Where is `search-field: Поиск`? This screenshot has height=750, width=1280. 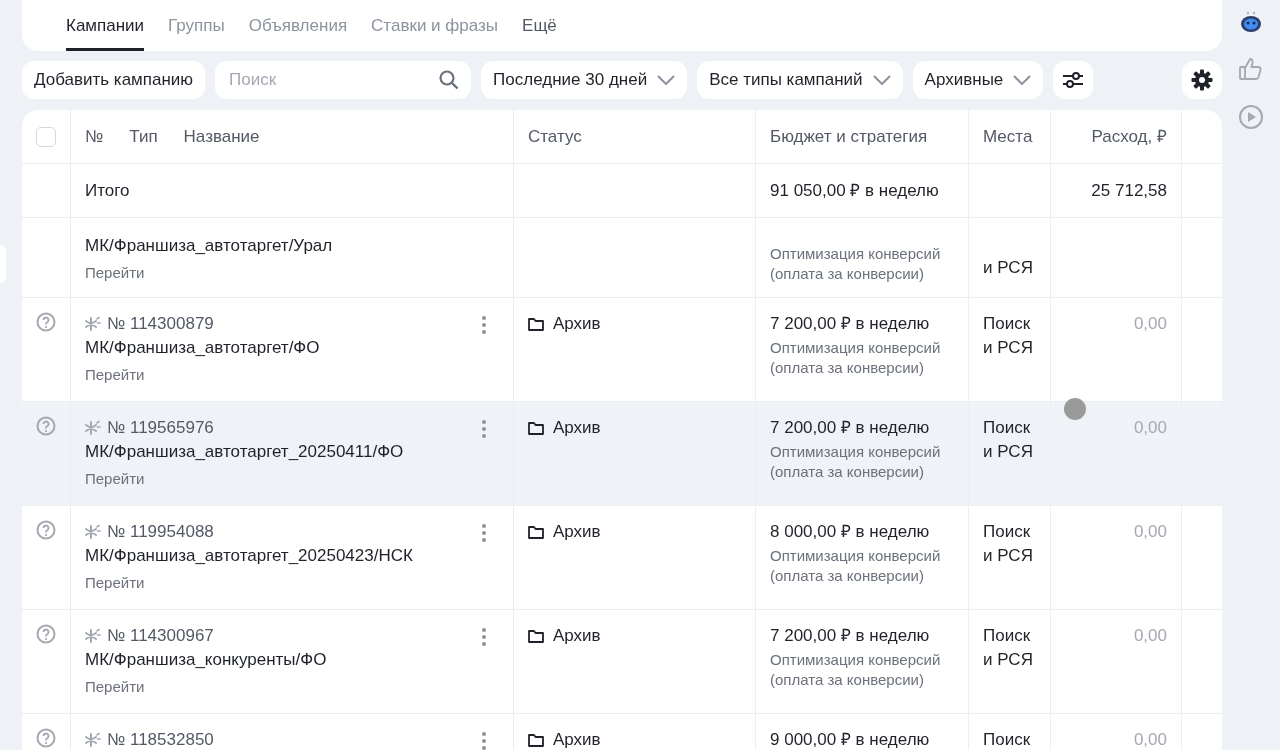 search-field: Поиск is located at coordinates (343, 80).